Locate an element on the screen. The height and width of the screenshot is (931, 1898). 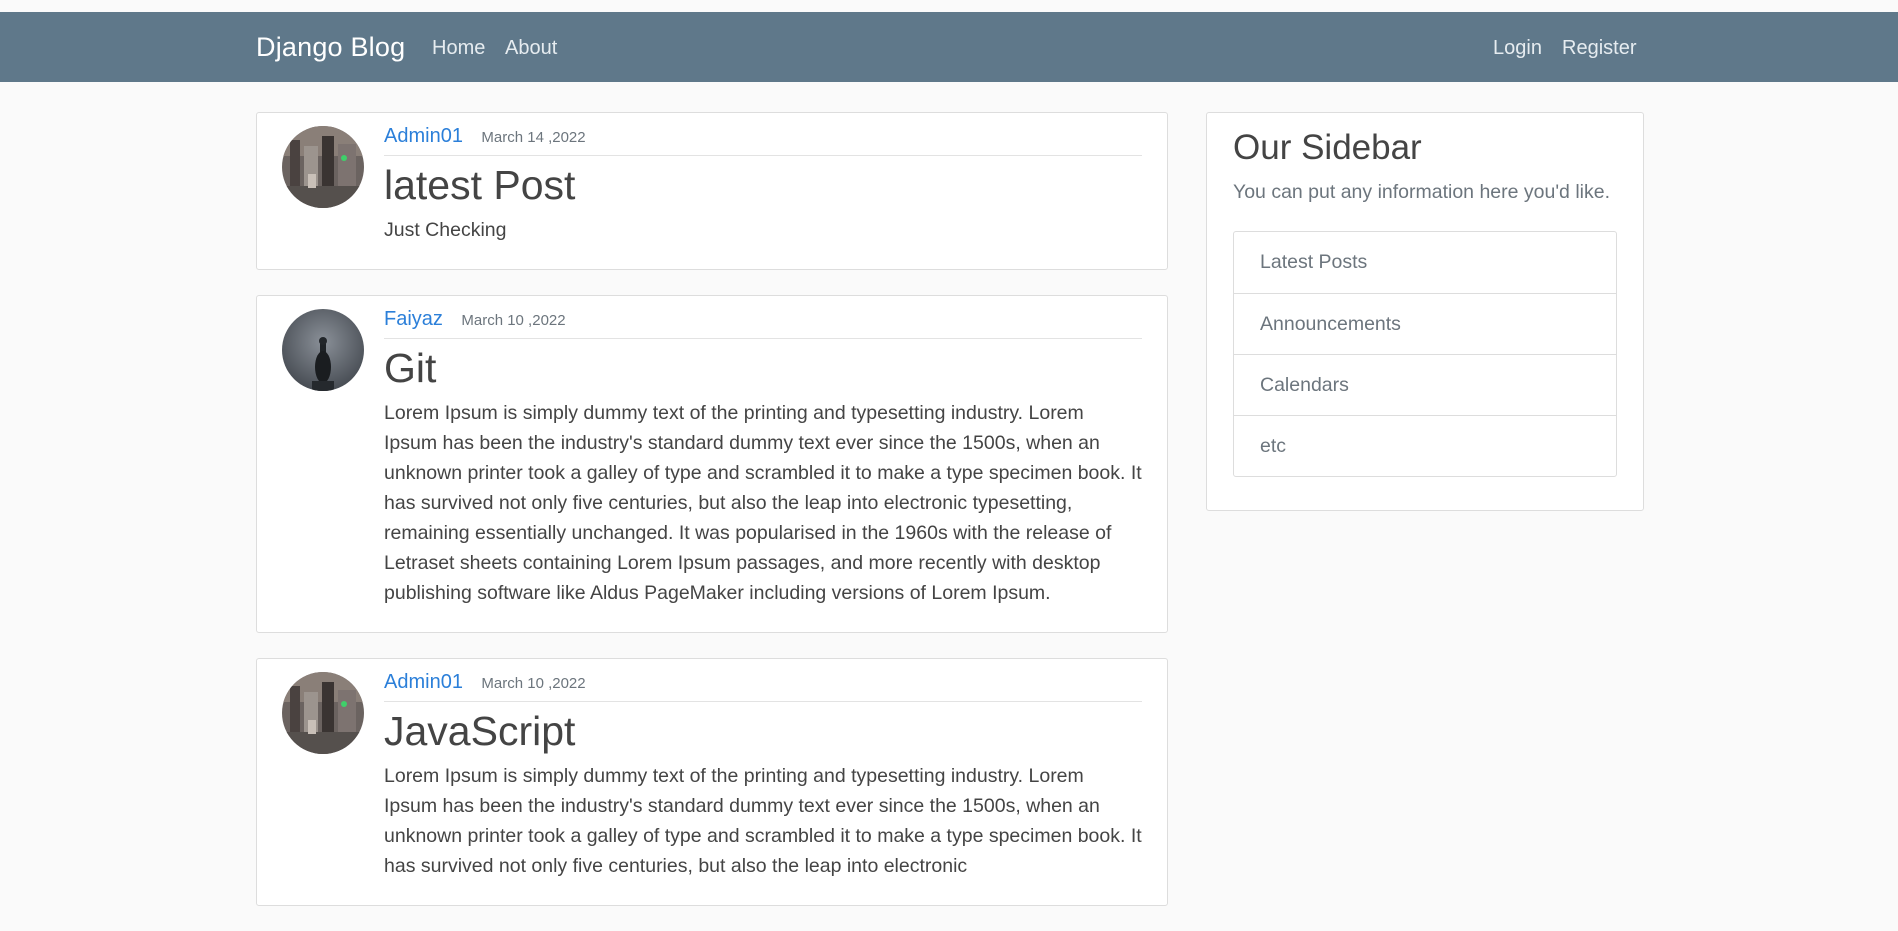
post-title-link: latest Post is located at coordinates (763, 185).